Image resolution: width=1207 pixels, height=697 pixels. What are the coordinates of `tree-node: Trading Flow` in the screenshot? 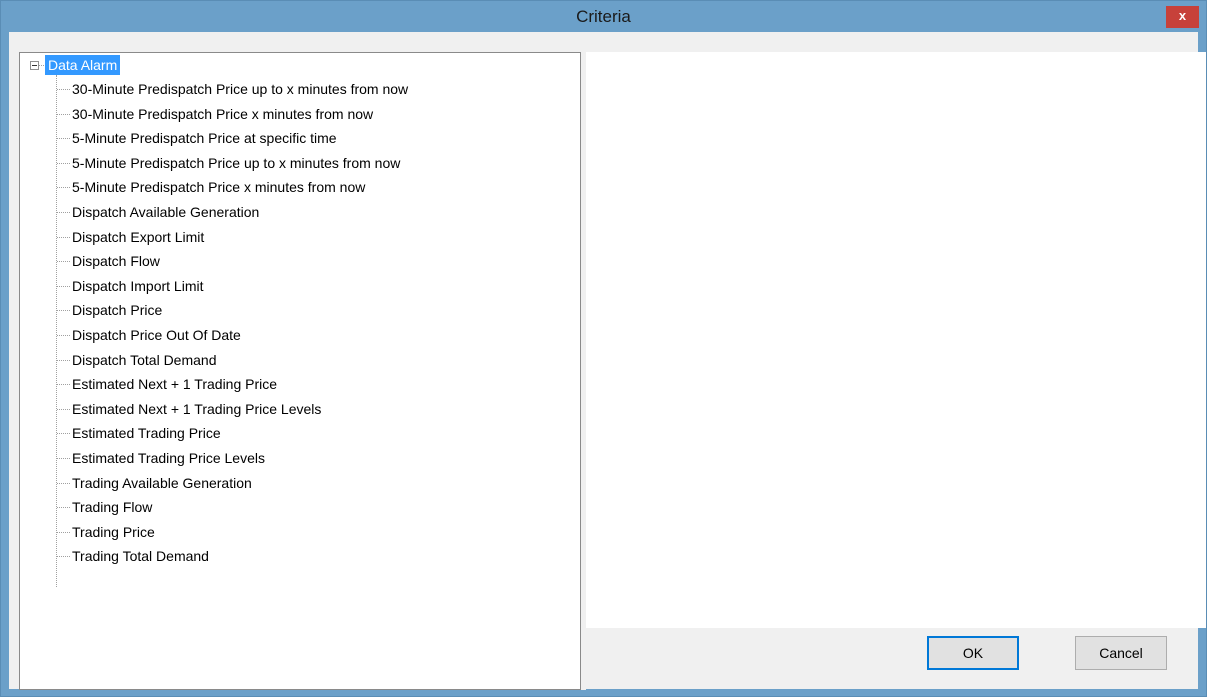 It's located at (300, 507).